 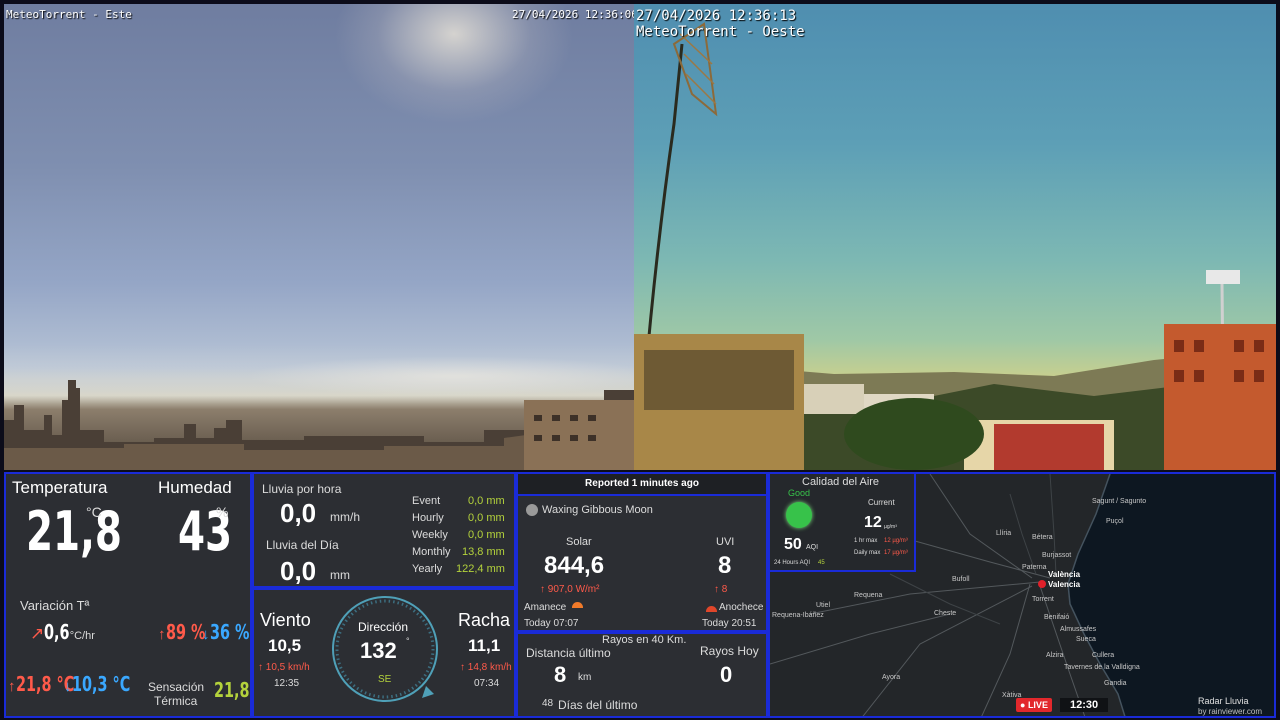 What do you see at coordinates (720, 32) in the screenshot?
I see `camera-west-title: MeteoTorrent - Oeste` at bounding box center [720, 32].